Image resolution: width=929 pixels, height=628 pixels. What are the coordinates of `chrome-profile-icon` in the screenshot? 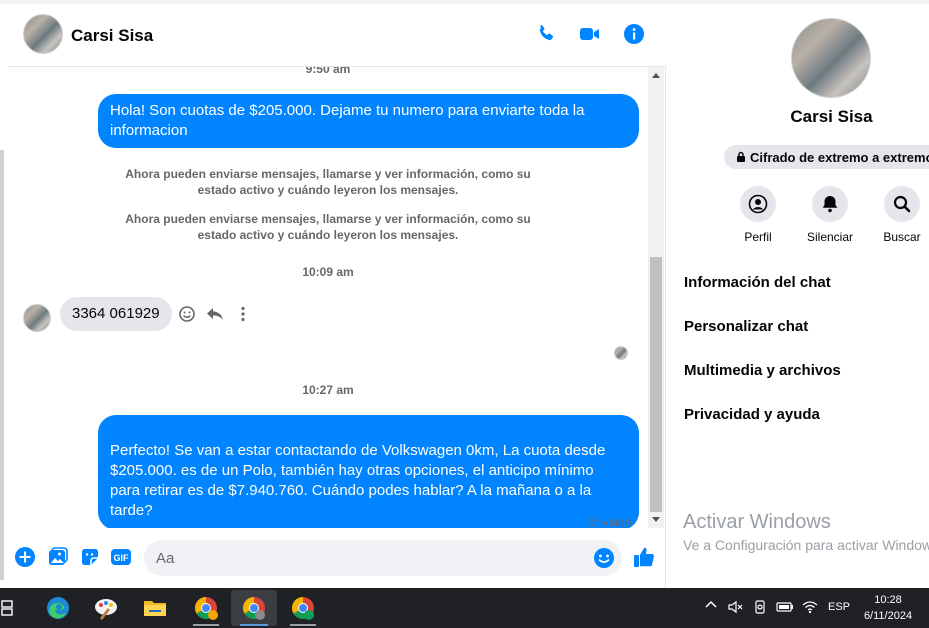 It's located at (254, 608).